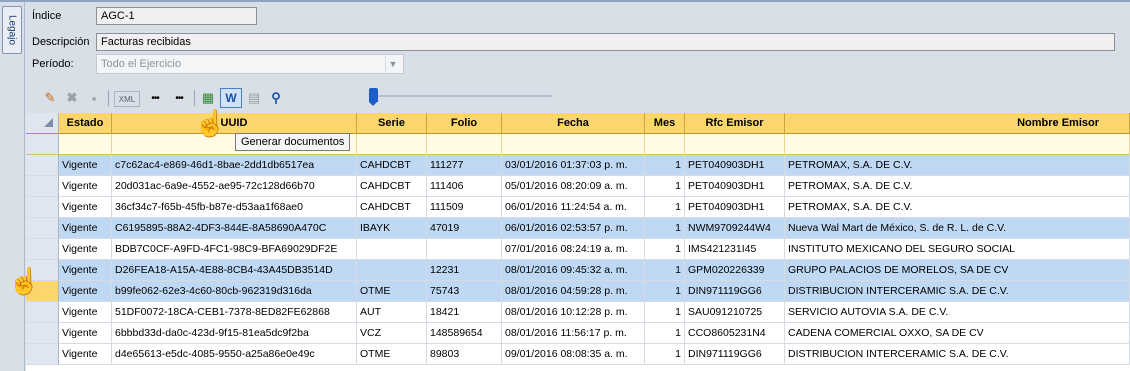 The height and width of the screenshot is (371, 1130). What do you see at coordinates (392, 249) in the screenshot?
I see `cell-serie` at bounding box center [392, 249].